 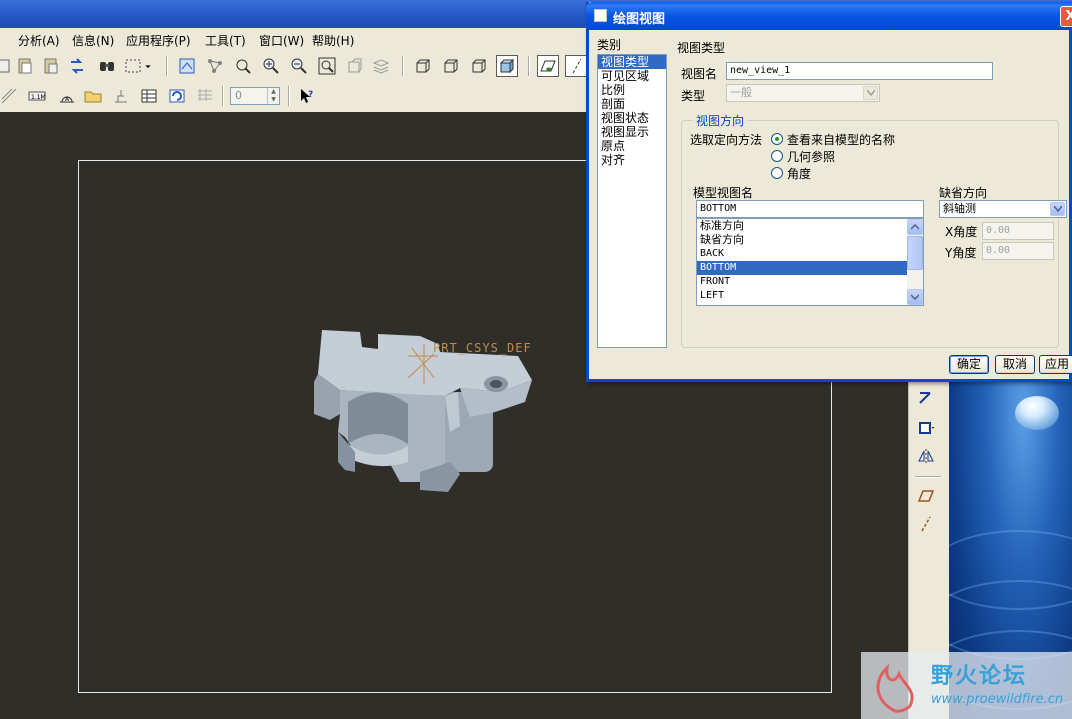 What do you see at coordinates (701, 48) in the screenshot?
I see `section-title: 视图类型` at bounding box center [701, 48].